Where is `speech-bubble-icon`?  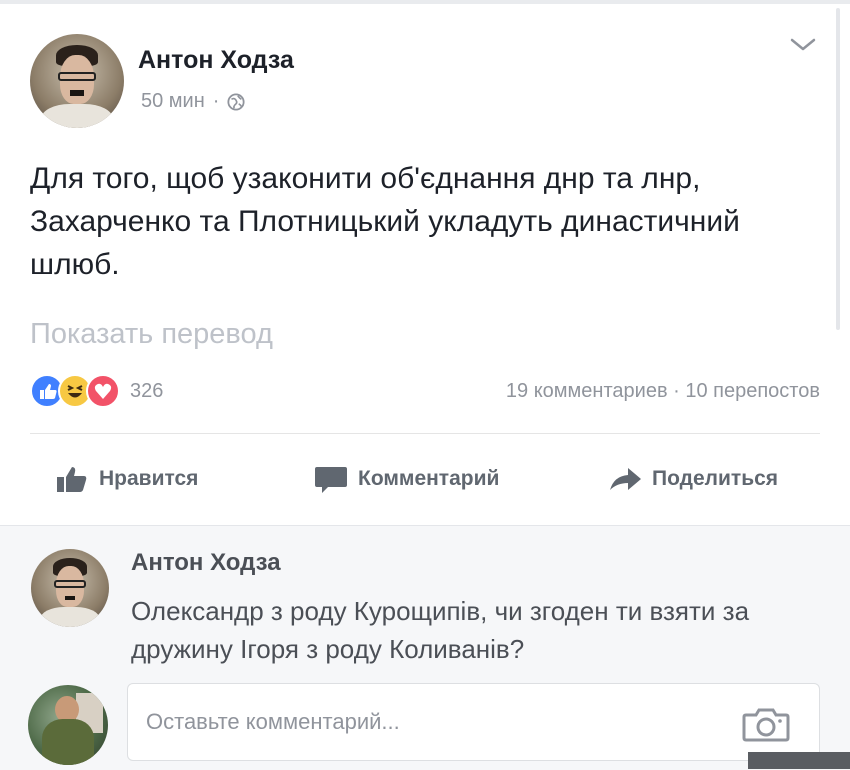
speech-bubble-icon is located at coordinates (331, 480).